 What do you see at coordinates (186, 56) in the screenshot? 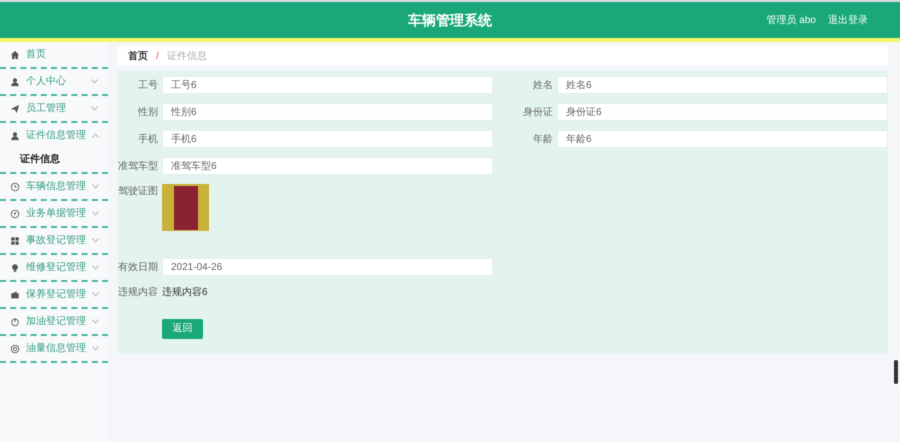
I see `breadcrumb-link: 证件信息` at bounding box center [186, 56].